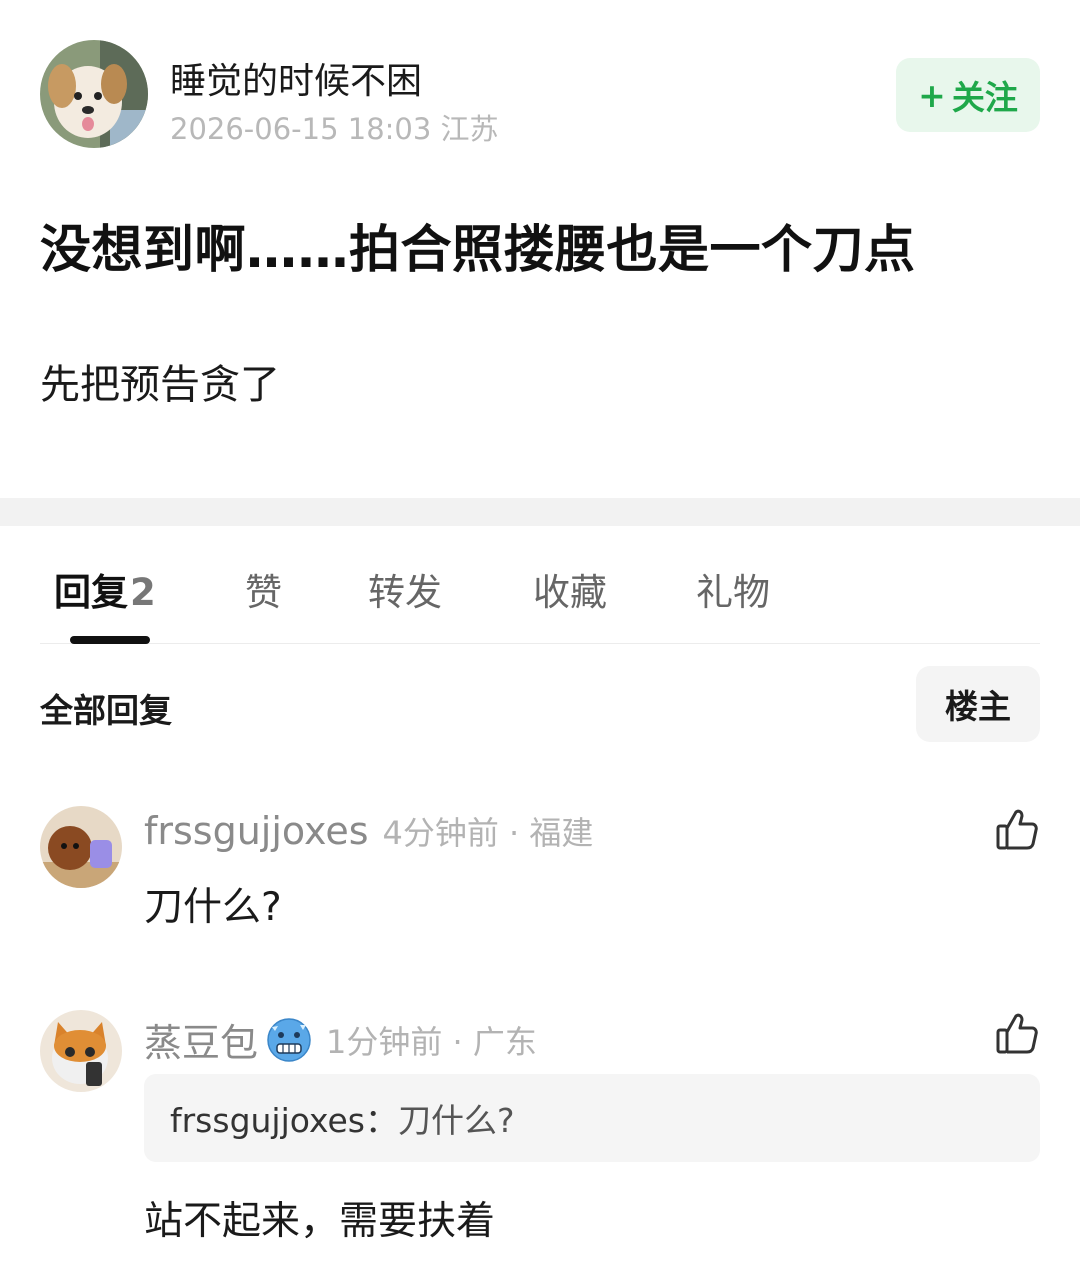 The width and height of the screenshot is (1080, 1280). I want to click on comment-text: 站不起来，需要扶着, so click(319, 1218).